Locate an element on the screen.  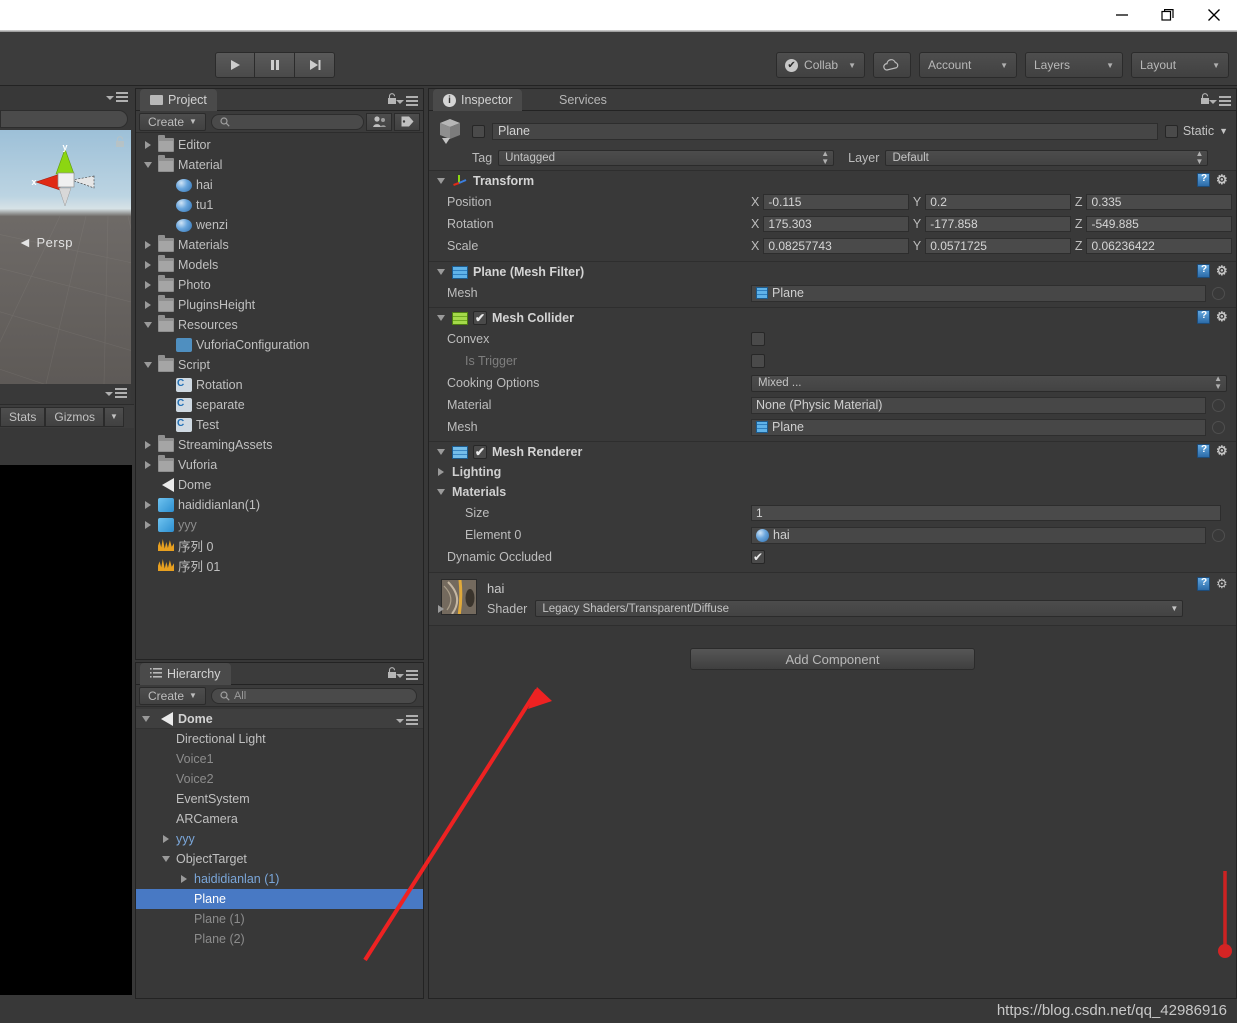
hierarchy-item: Voice2 is located at coordinates (279, 779).